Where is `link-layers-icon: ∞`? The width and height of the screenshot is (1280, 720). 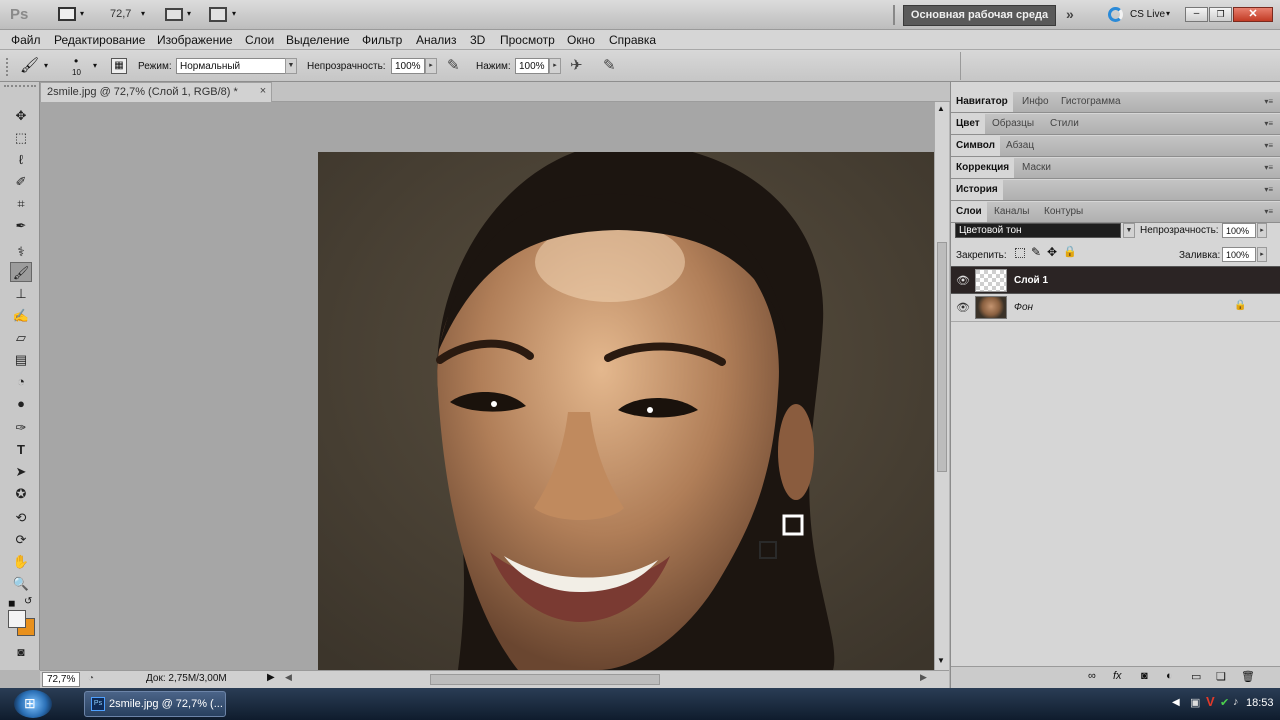
link-layers-icon: ∞ is located at coordinates (1092, 676).